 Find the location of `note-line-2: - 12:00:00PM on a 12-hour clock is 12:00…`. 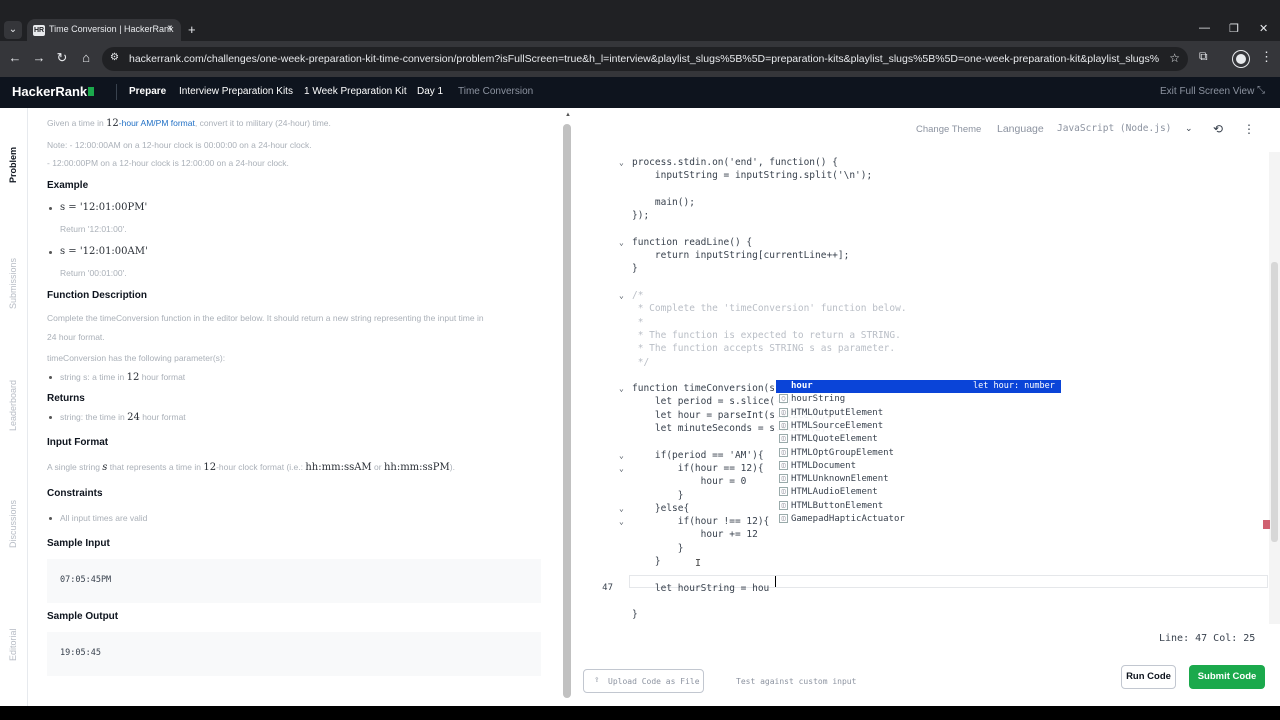

note-line-2: - 12:00:00PM on a 12-hour clock is 12:00… is located at coordinates (168, 163).